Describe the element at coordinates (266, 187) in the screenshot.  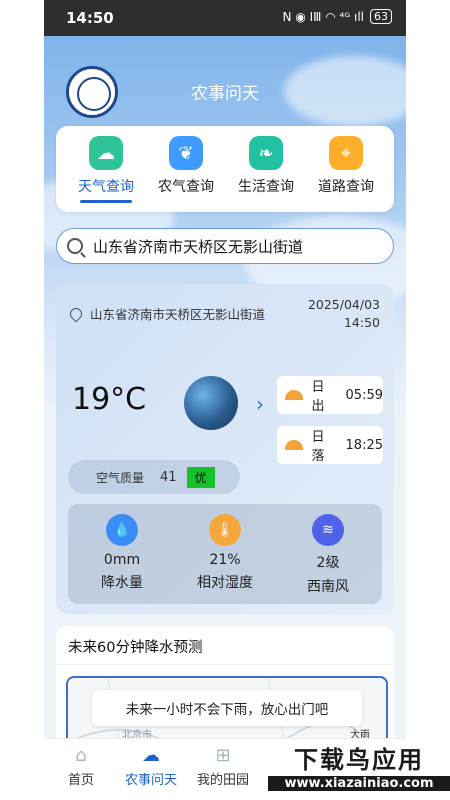
I see `tab-label: 生活查询` at that location.